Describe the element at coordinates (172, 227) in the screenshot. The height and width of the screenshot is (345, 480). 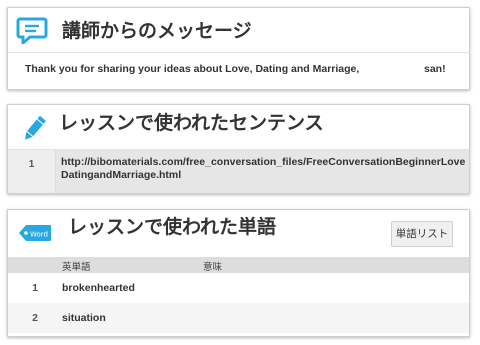
I see `lesson-words-title: レッスンで使われた単語` at that location.